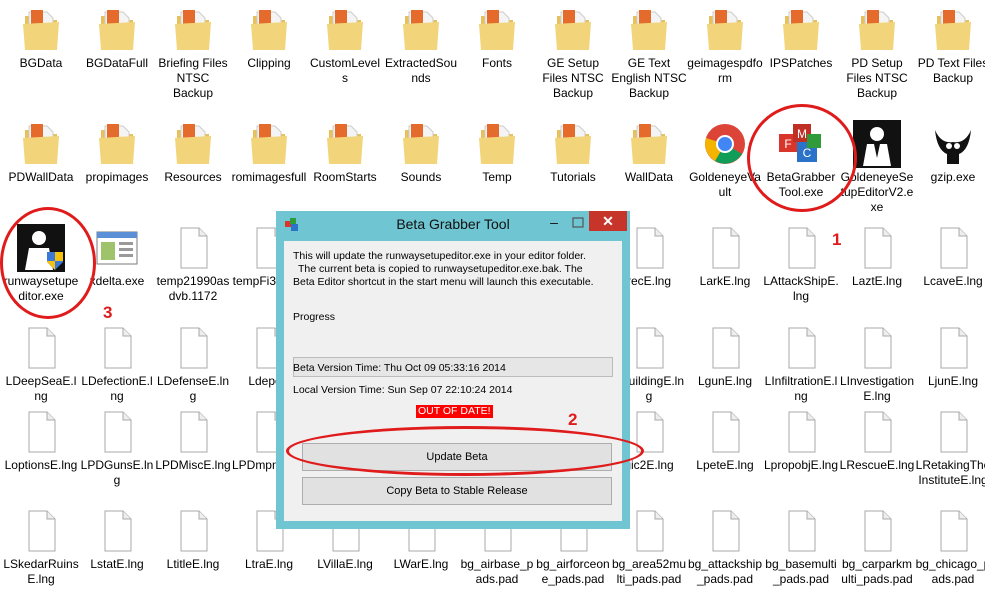 The width and height of the screenshot is (985, 601). I want to click on desktop-item: LDefectionE.lng, so click(117, 364).